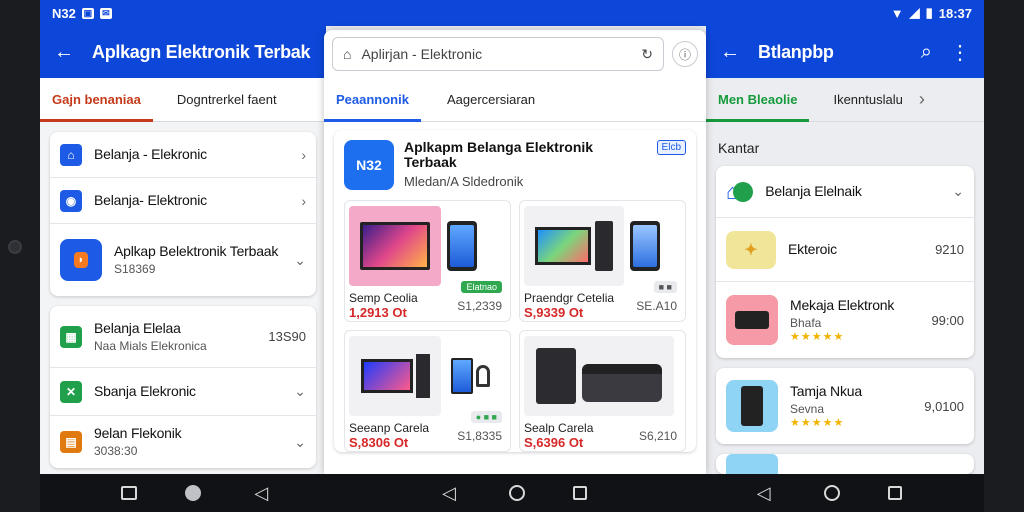 Image resolution: width=1024 pixels, height=512 pixels. I want to click on list-item: ◗ Aplkap Belektronik Terbaak S18369 ⌄, so click(183, 260).